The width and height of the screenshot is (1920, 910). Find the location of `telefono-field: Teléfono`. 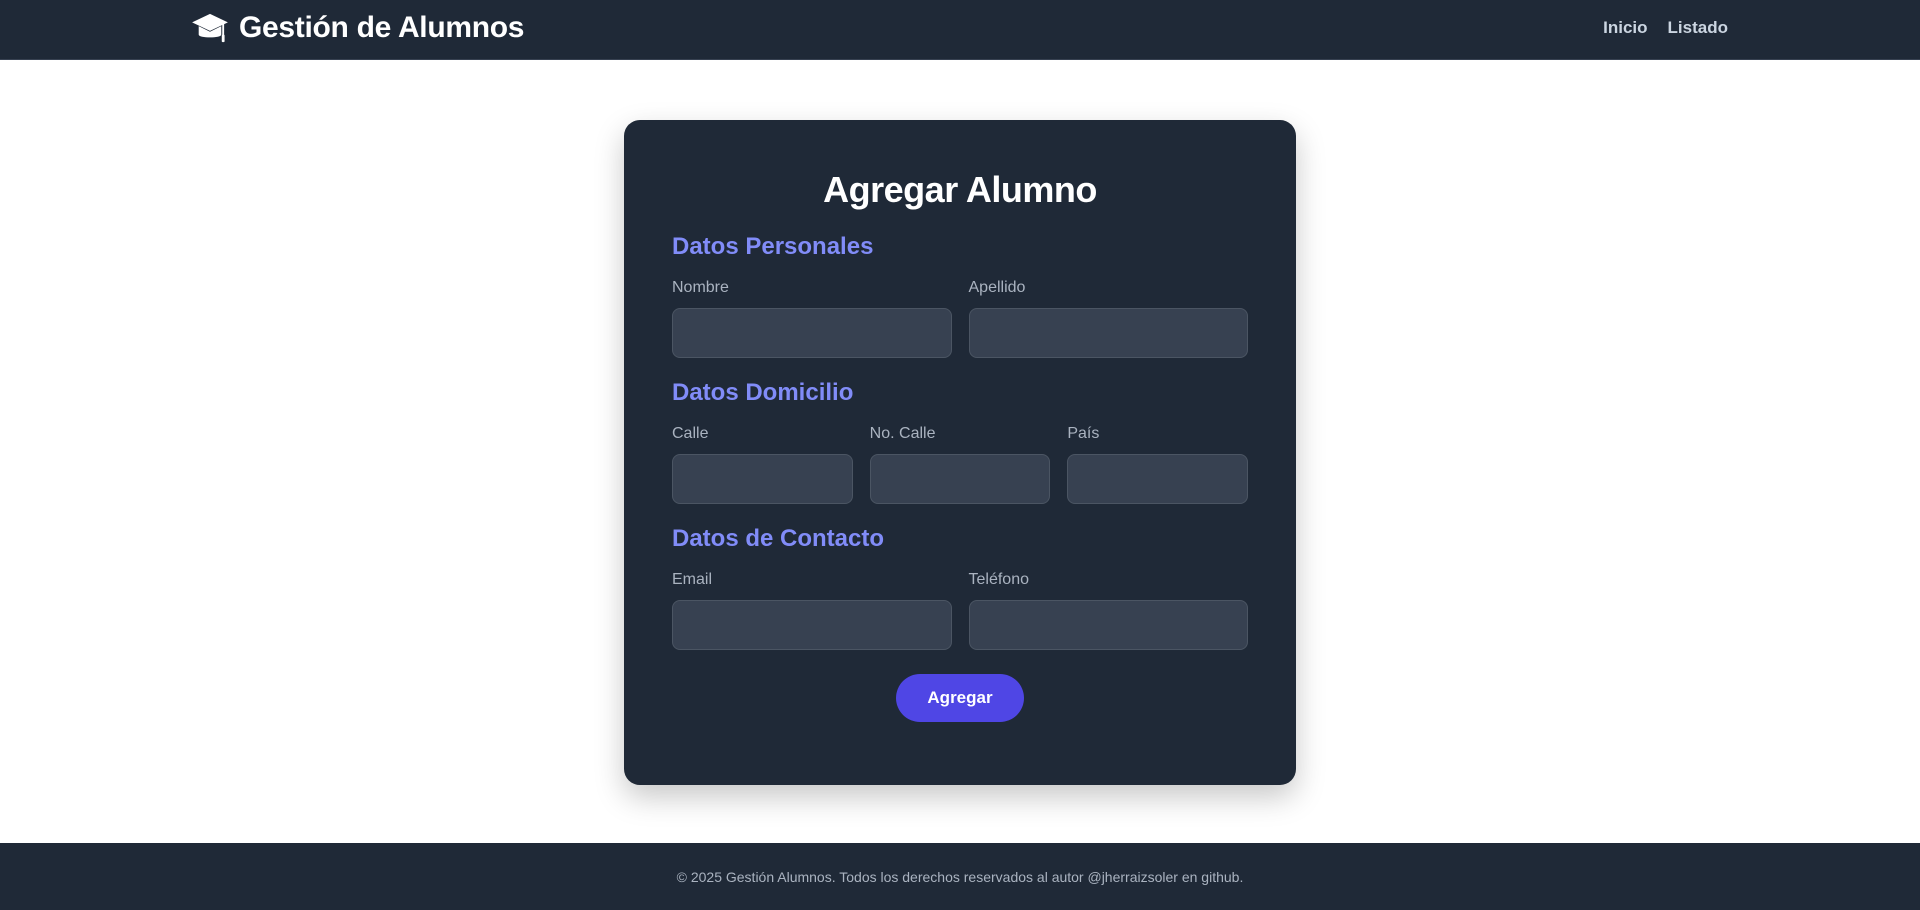

telefono-field: Teléfono is located at coordinates (1108, 610).